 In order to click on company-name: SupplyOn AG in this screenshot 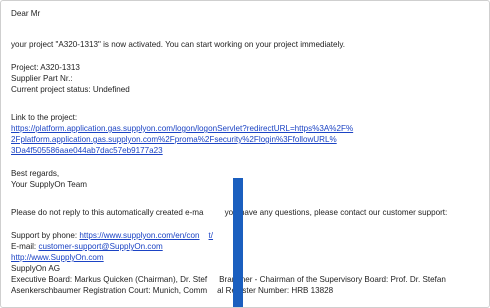, I will do `click(36, 268)`.